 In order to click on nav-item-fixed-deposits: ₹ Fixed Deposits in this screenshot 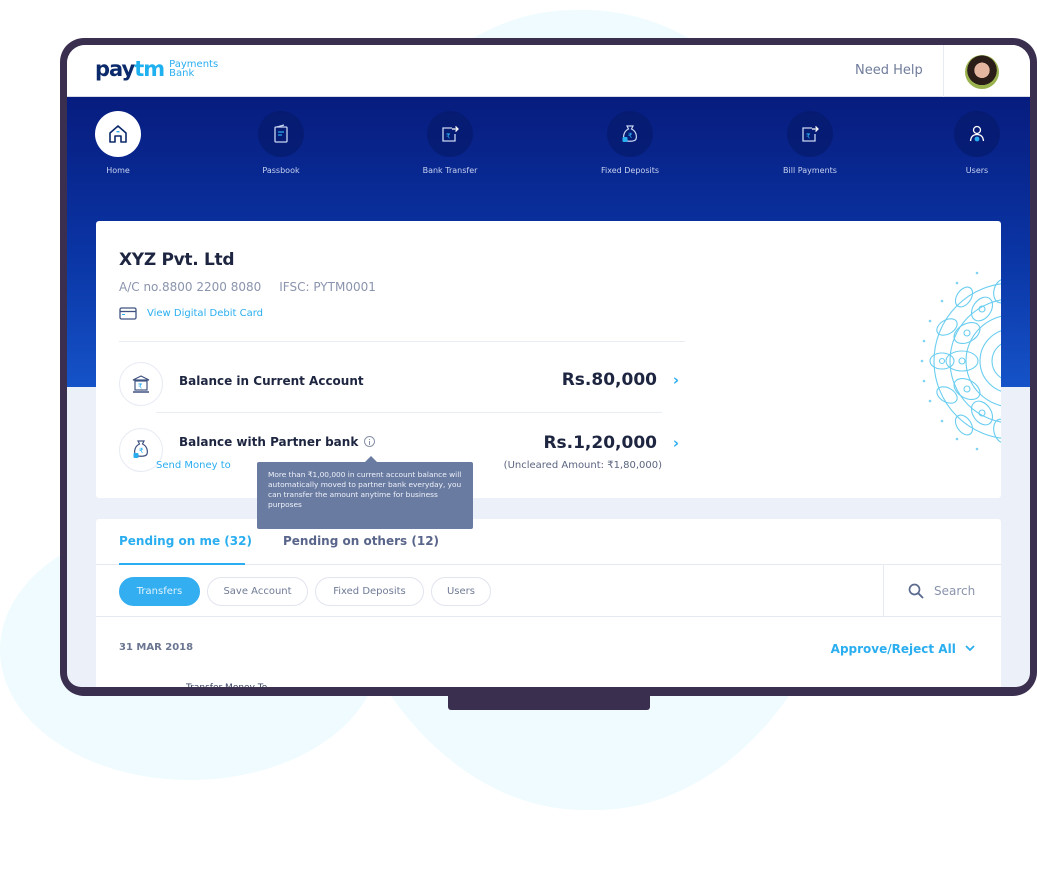, I will do `click(630, 143)`.